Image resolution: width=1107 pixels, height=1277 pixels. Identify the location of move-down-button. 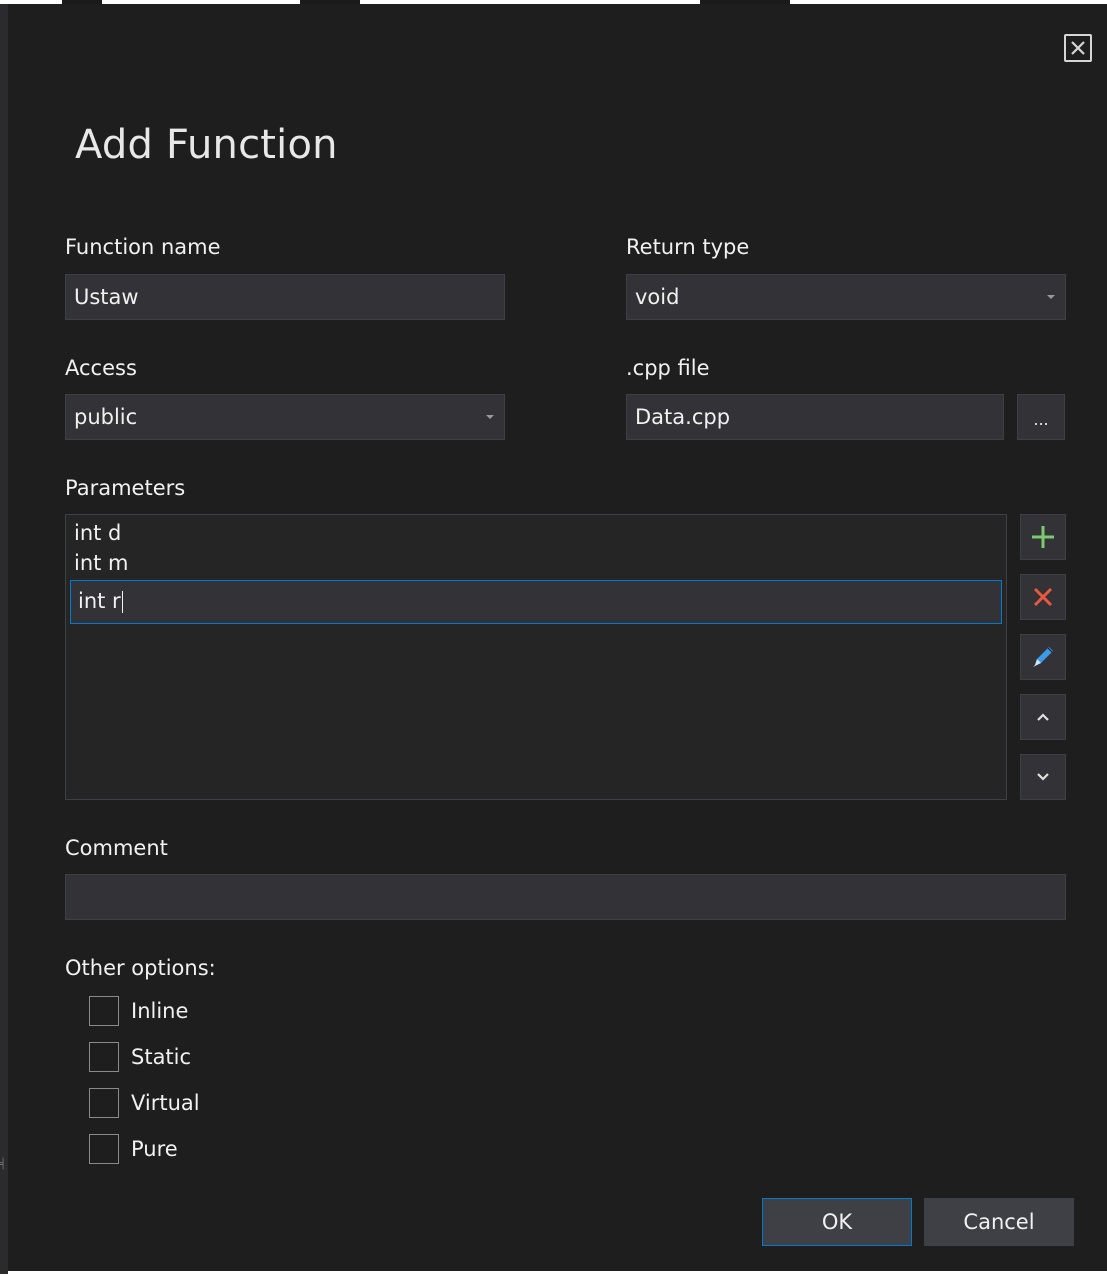
(1043, 777).